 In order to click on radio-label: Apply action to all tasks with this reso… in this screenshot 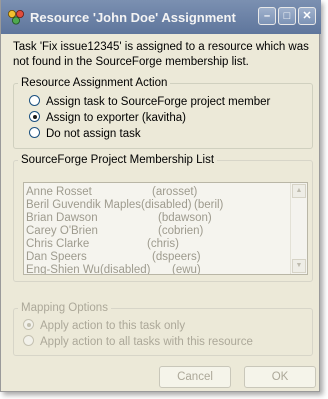, I will do `click(146, 342)`.